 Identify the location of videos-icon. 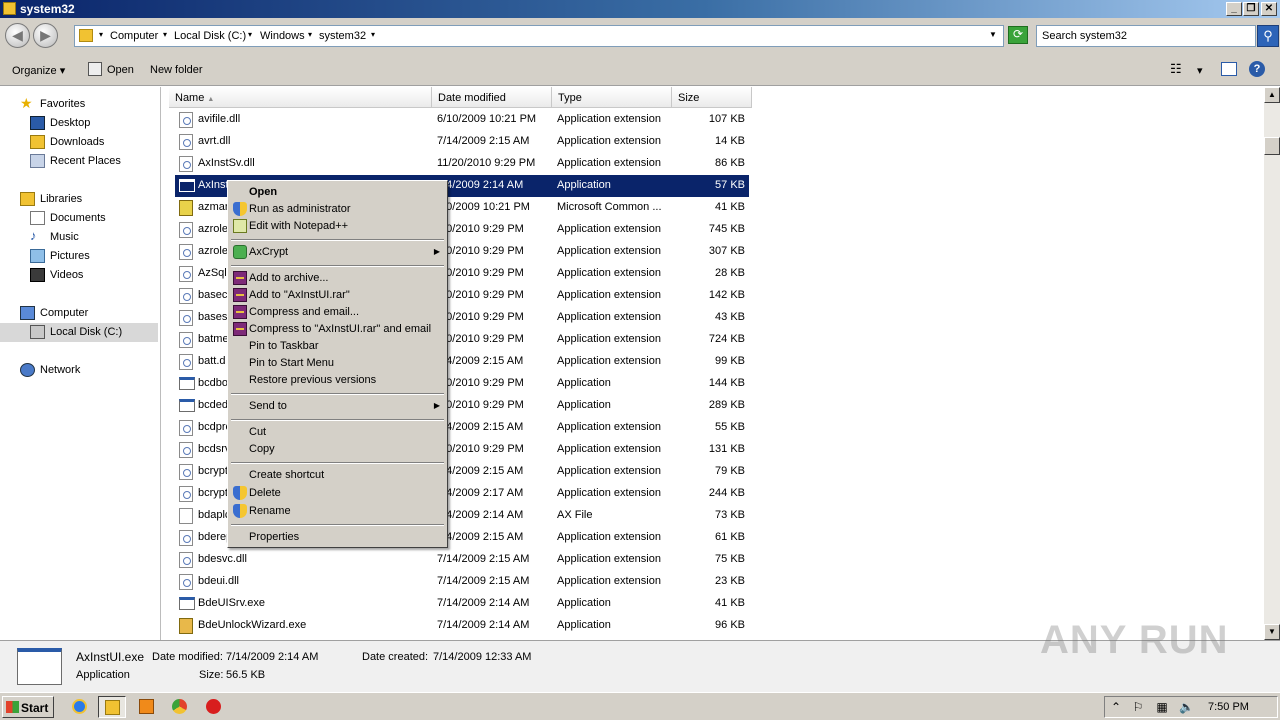
(37, 275).